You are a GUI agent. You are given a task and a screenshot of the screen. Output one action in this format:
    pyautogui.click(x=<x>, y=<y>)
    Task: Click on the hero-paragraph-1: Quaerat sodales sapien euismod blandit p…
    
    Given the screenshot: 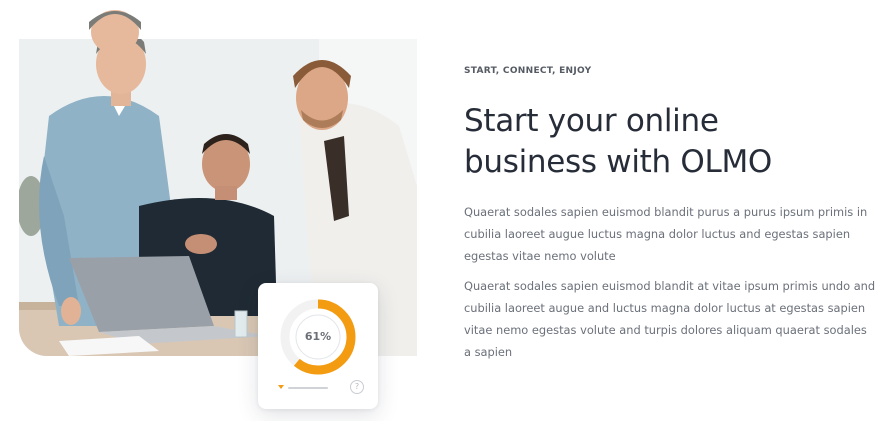 What is the action you would take?
    pyautogui.click(x=666, y=234)
    